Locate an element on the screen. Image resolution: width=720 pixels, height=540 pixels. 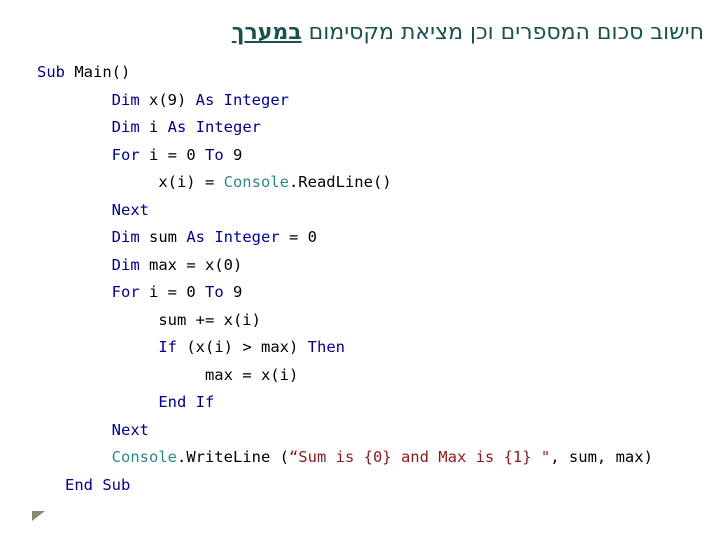
code-line: max = x(i) is located at coordinates (345, 376).